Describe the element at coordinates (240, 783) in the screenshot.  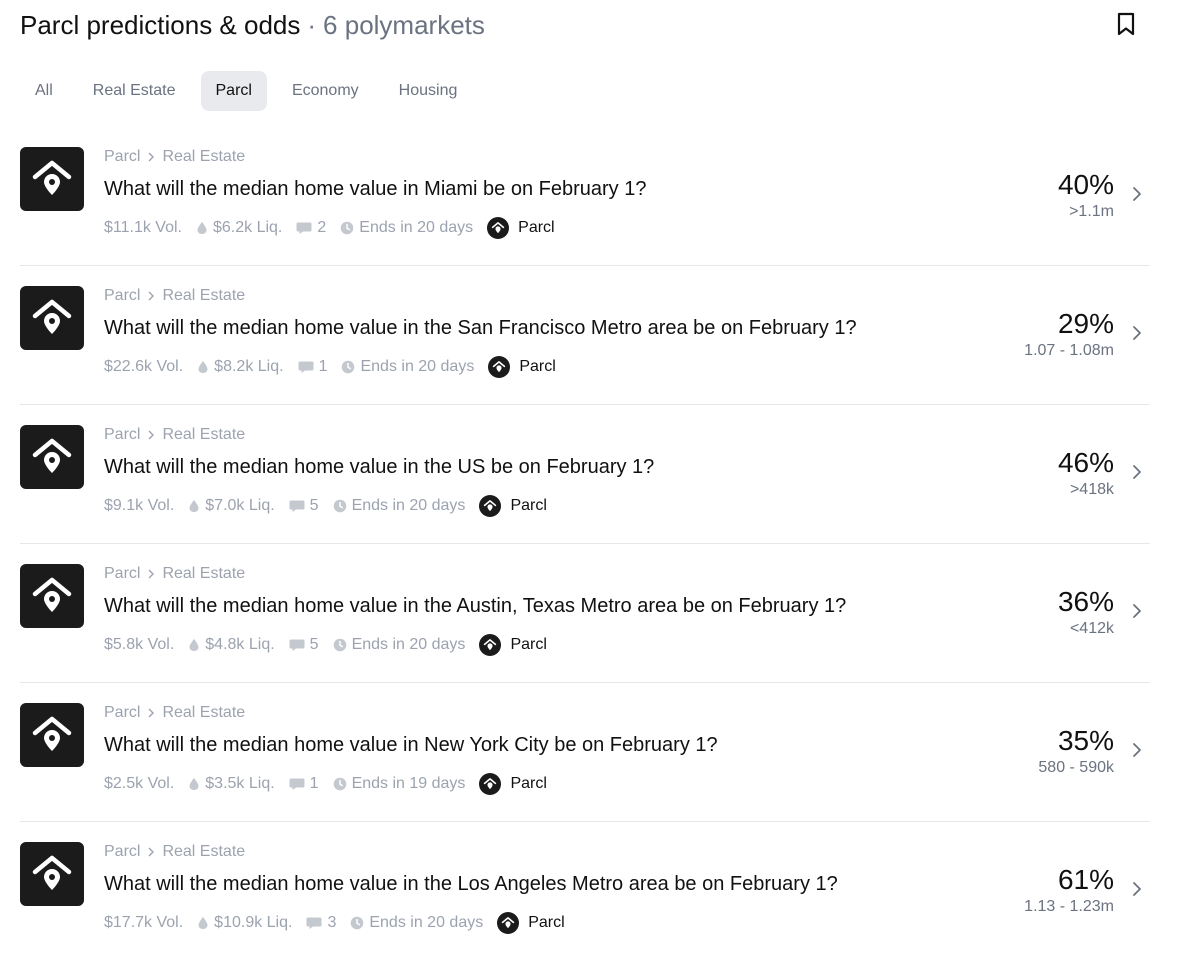
I see `liquidity-text: $3.5k Liq.` at that location.